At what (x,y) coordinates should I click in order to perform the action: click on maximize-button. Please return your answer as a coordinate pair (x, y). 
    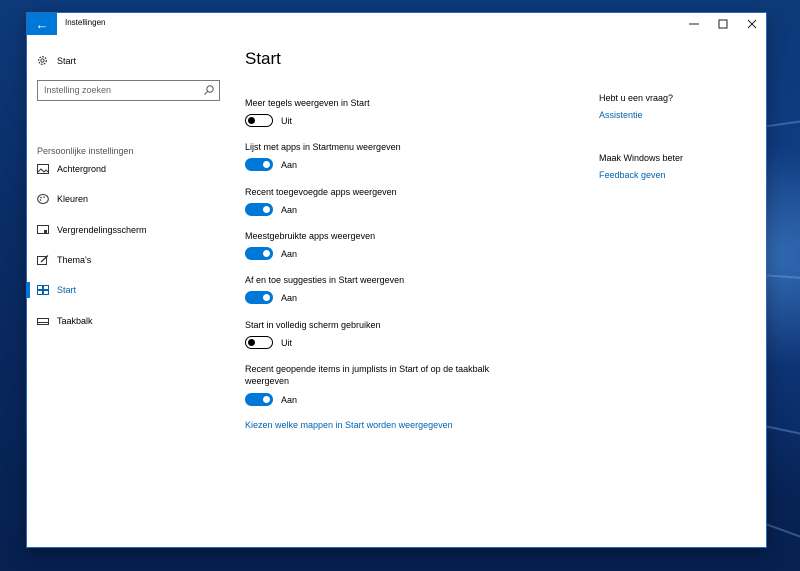
    Looking at the image, I should click on (722, 24).